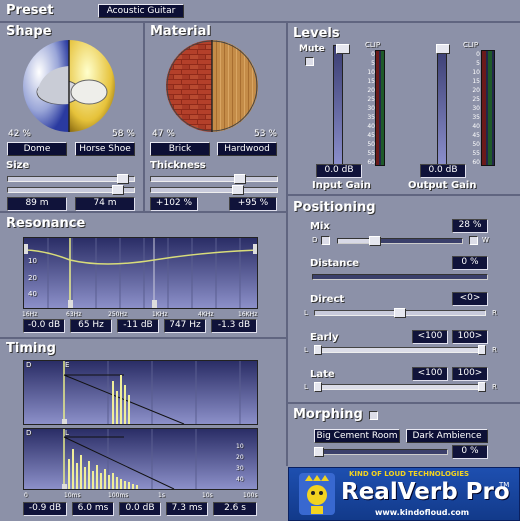 The image size is (520, 521). What do you see at coordinates (373, 45) in the screenshot?
I see `input-clip-label: CLIP` at bounding box center [373, 45].